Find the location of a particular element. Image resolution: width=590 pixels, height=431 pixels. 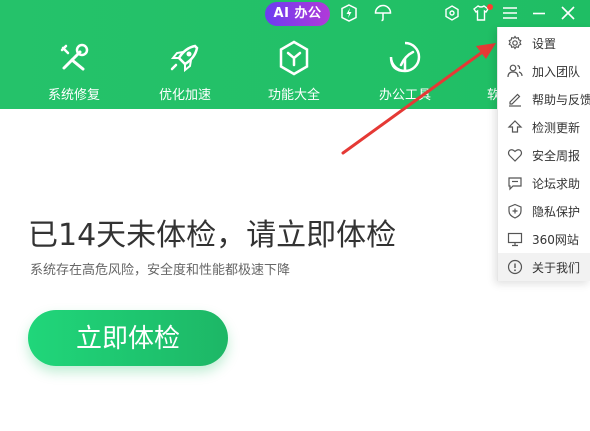

users-icon is located at coordinates (515, 71).